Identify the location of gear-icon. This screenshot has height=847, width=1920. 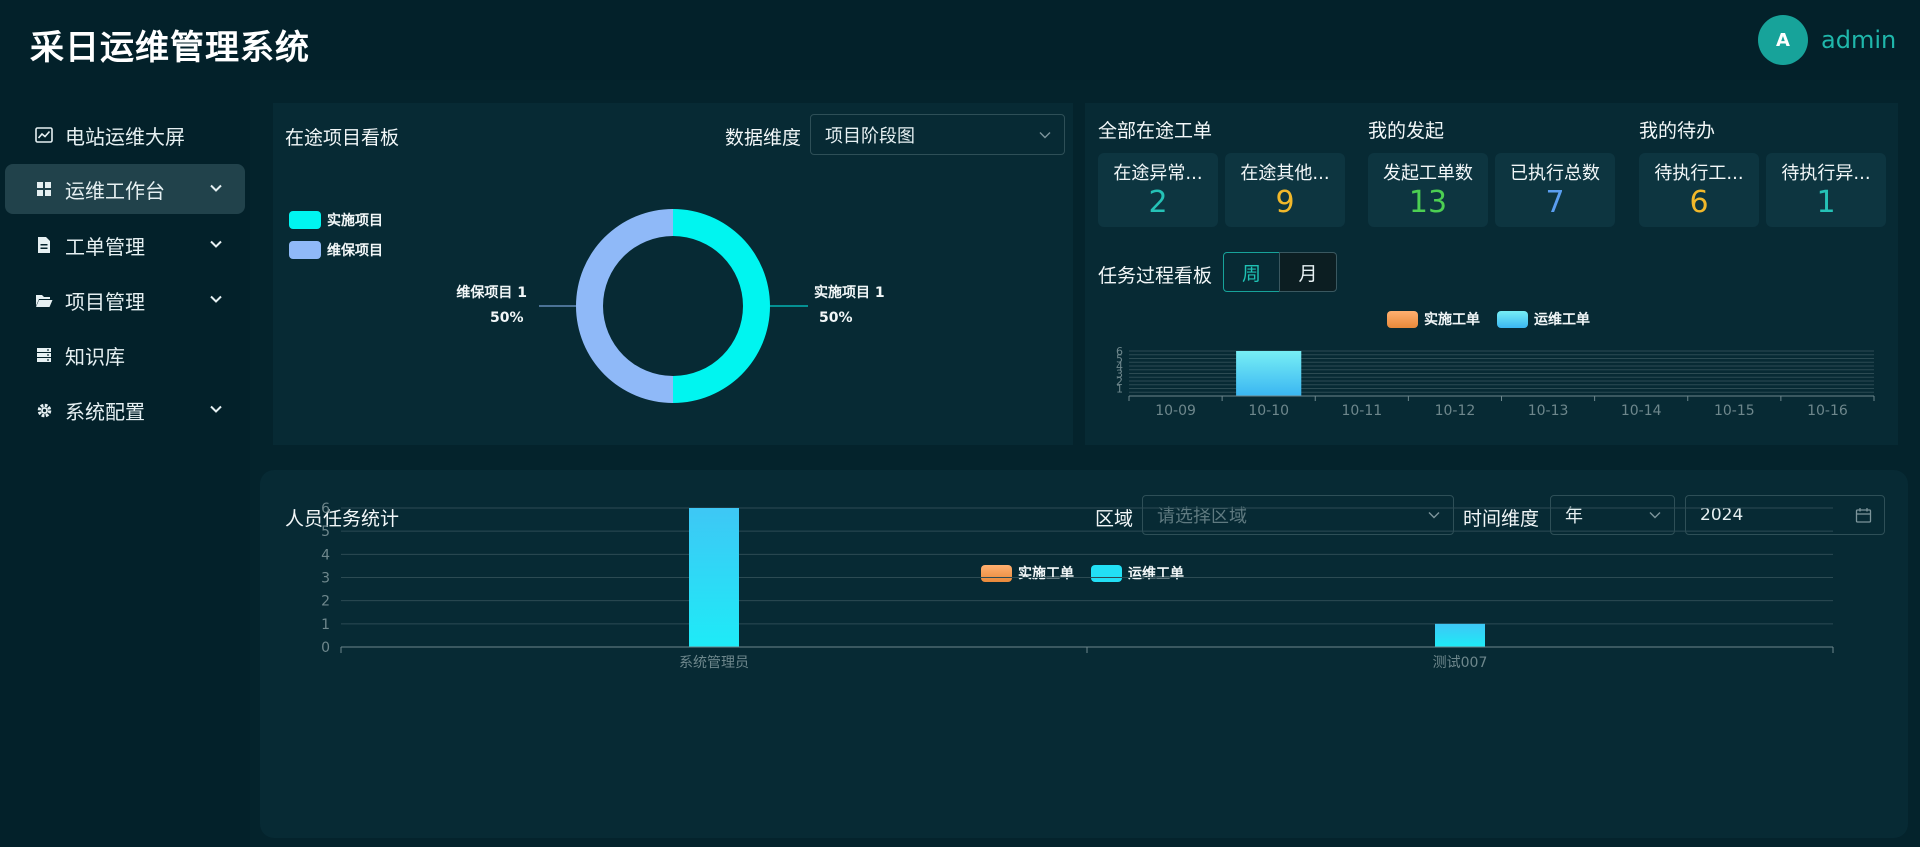
(44, 410).